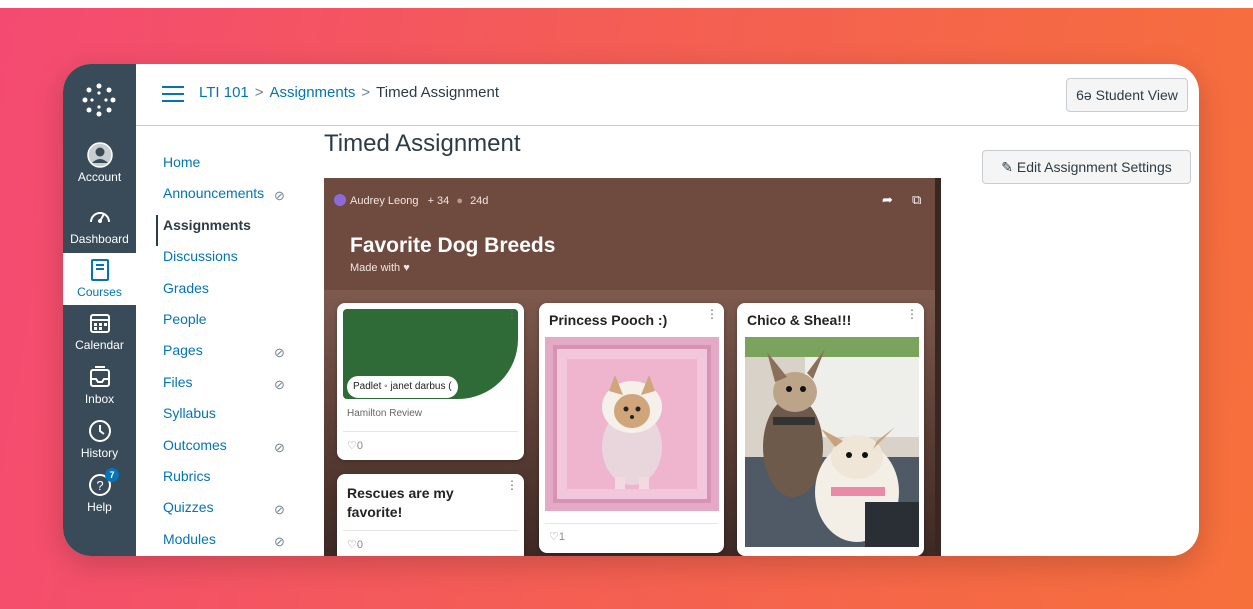 Image resolution: width=1253 pixels, height=609 pixels. I want to click on course-nav-label: Discussions, so click(200, 256).